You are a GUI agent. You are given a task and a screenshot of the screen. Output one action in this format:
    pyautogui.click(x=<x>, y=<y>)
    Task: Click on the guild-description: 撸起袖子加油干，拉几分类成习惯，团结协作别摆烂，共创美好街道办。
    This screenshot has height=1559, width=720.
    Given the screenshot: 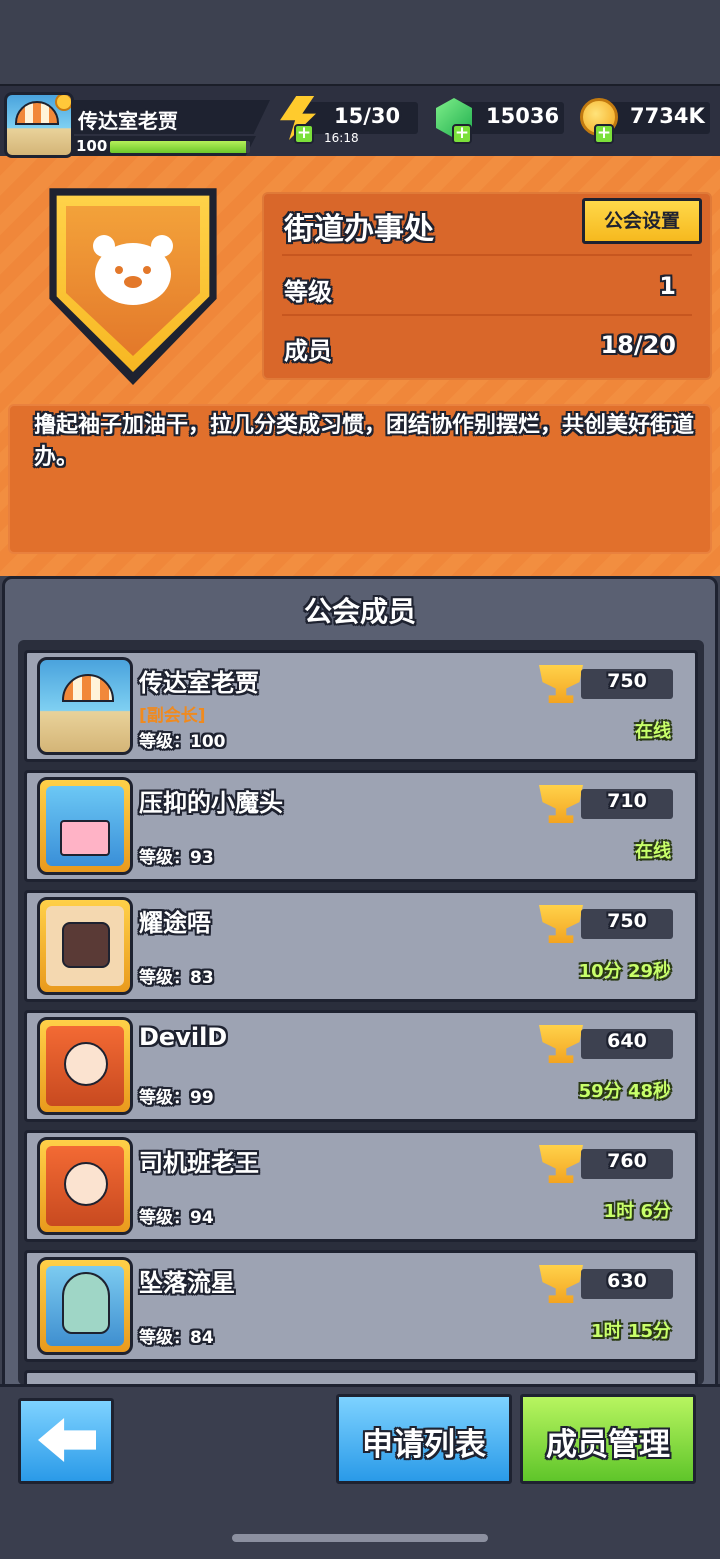 What is the action you would take?
    pyautogui.click(x=364, y=441)
    